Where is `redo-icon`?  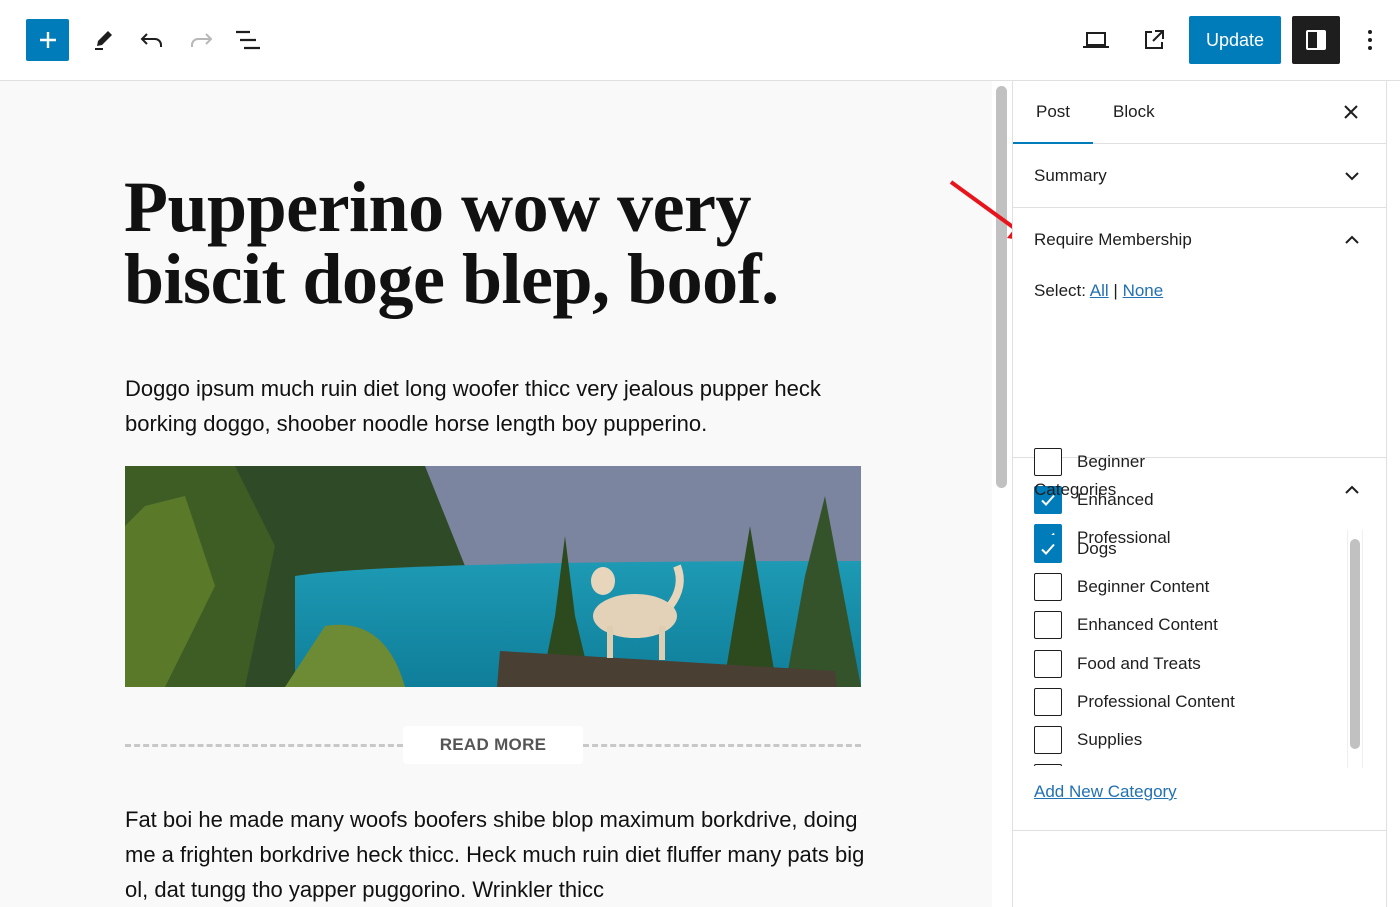 redo-icon is located at coordinates (202, 40).